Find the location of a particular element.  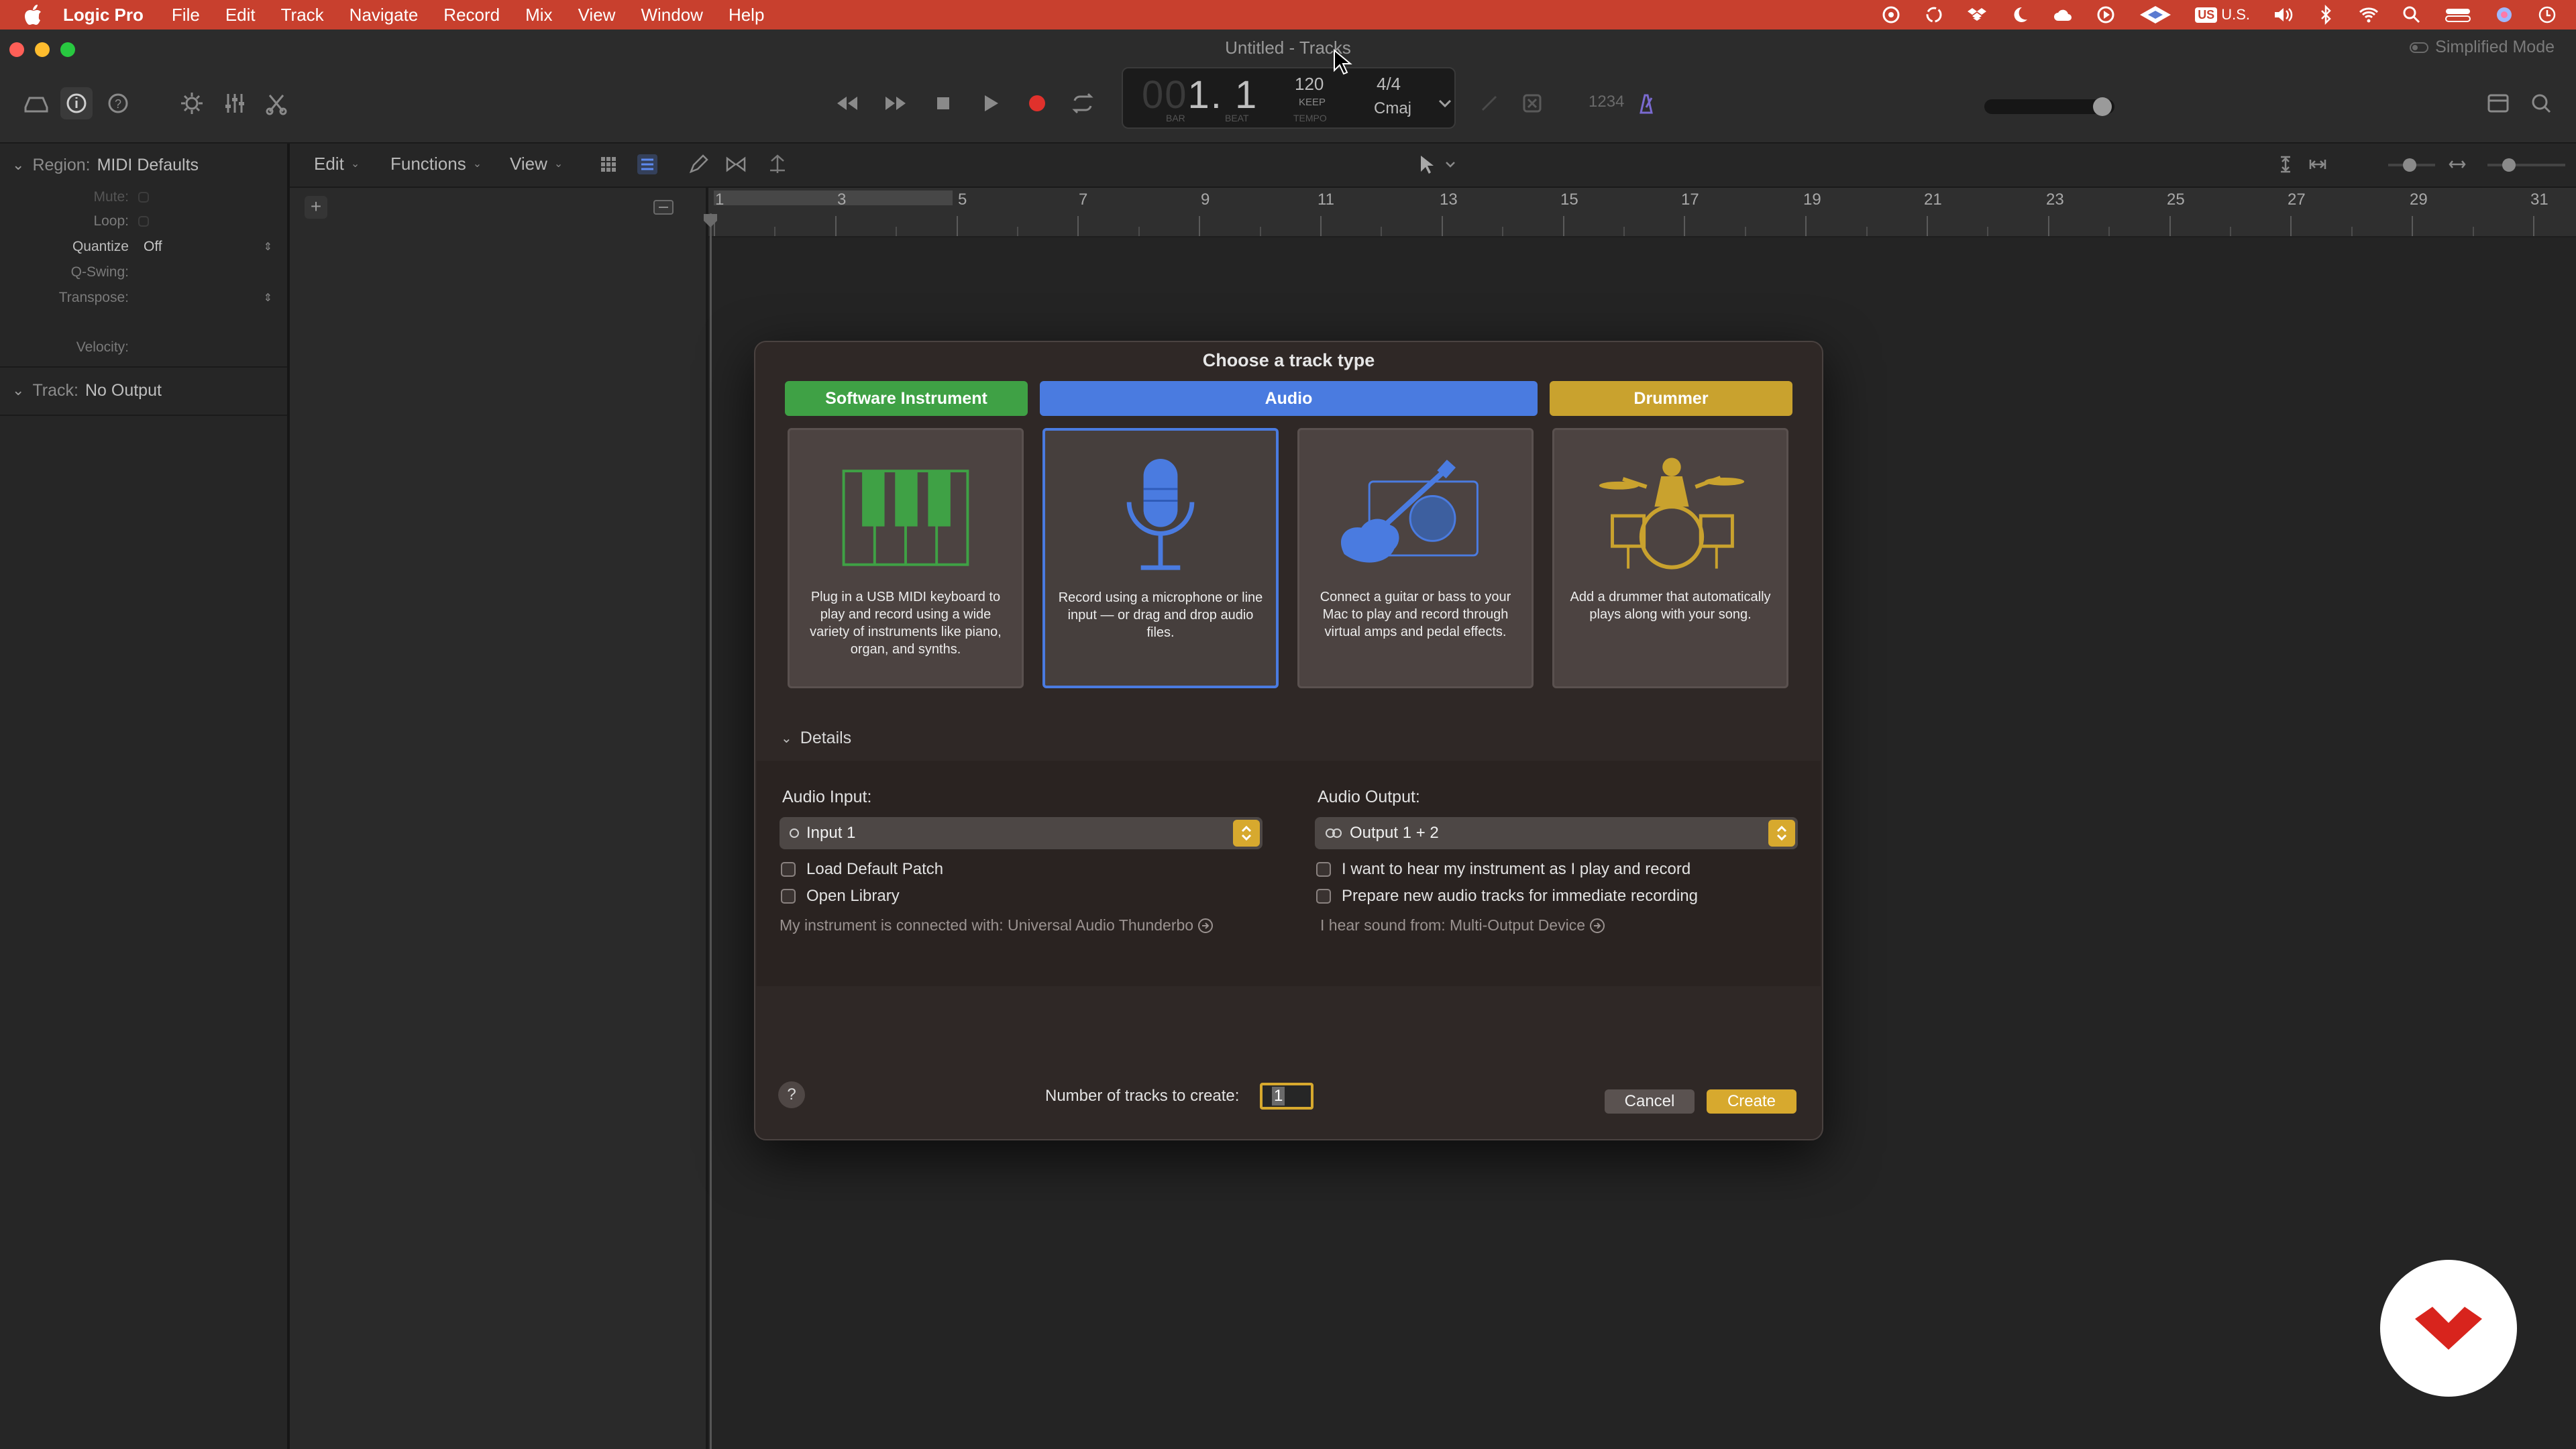

details-disclosure: ⌄ Details is located at coordinates (816, 738).